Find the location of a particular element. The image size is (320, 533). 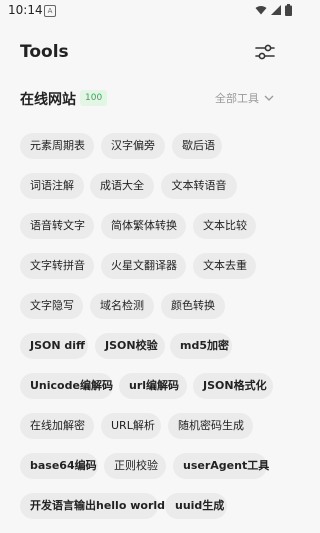

status-time: 10:14 is located at coordinates (25, 10).